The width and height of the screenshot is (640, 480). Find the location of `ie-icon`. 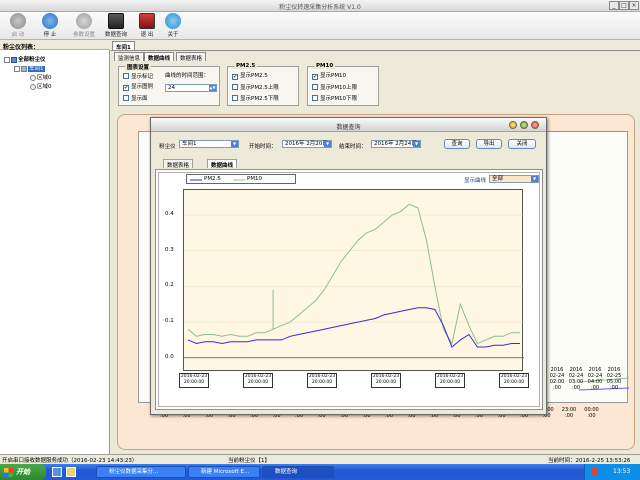

ie-icon is located at coordinates (57, 472).